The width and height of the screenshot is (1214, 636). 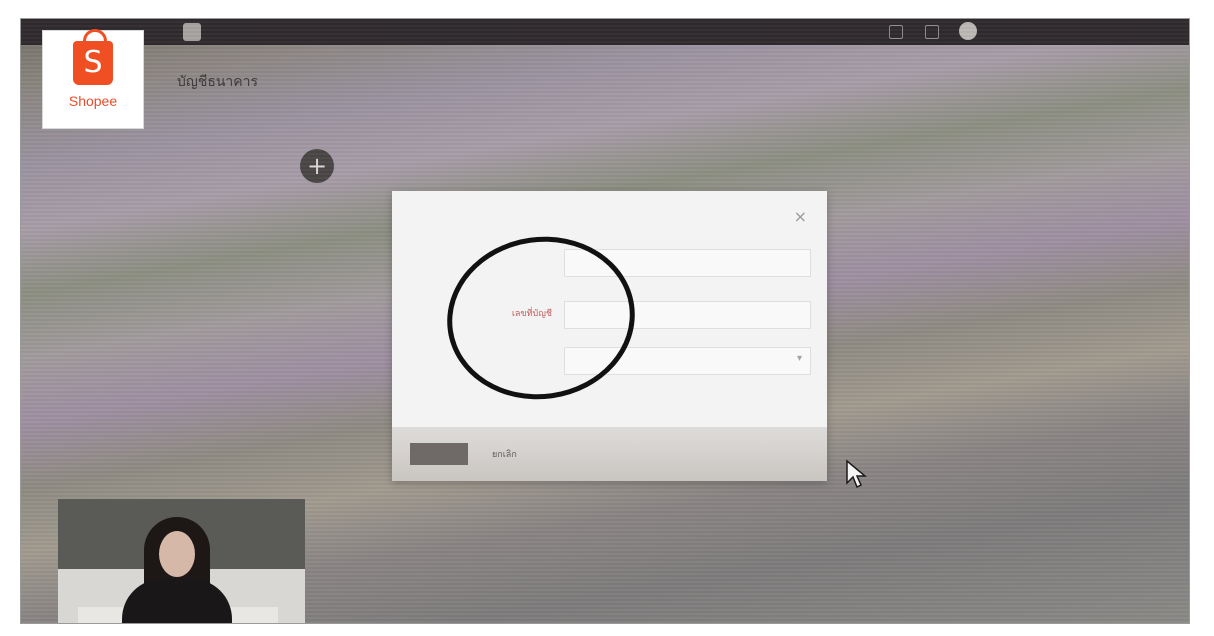 What do you see at coordinates (609, 454) in the screenshot?
I see `dialog-footer: ยกเลิก` at bounding box center [609, 454].